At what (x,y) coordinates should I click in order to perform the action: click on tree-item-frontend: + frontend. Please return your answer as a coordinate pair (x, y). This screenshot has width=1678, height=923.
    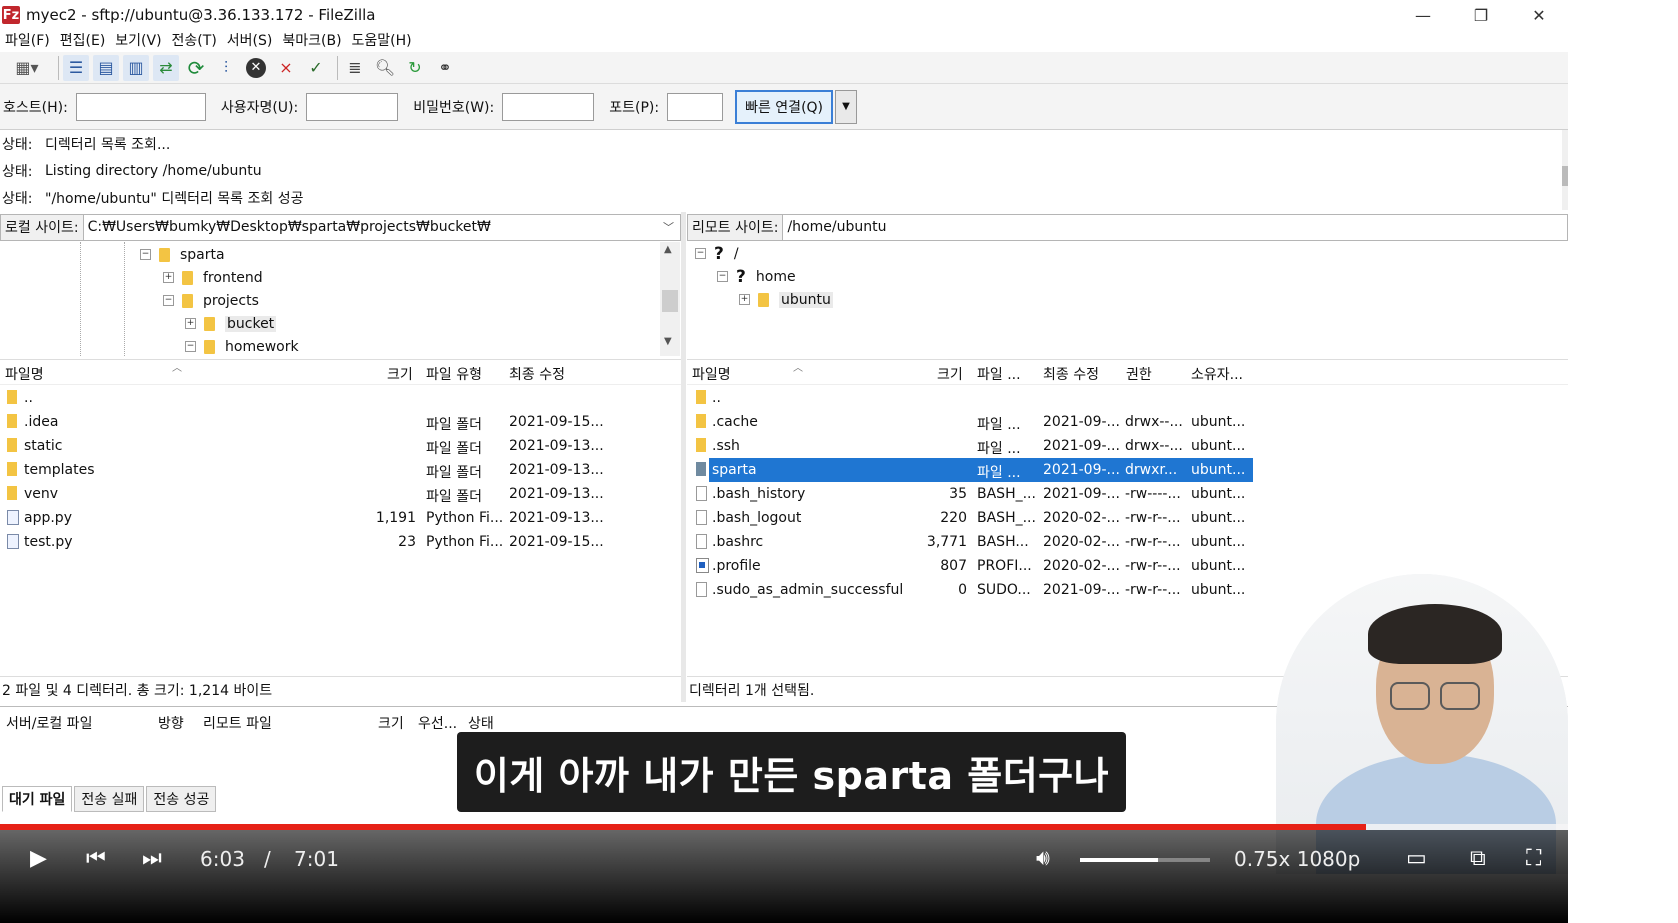
    Looking at the image, I should click on (213, 277).